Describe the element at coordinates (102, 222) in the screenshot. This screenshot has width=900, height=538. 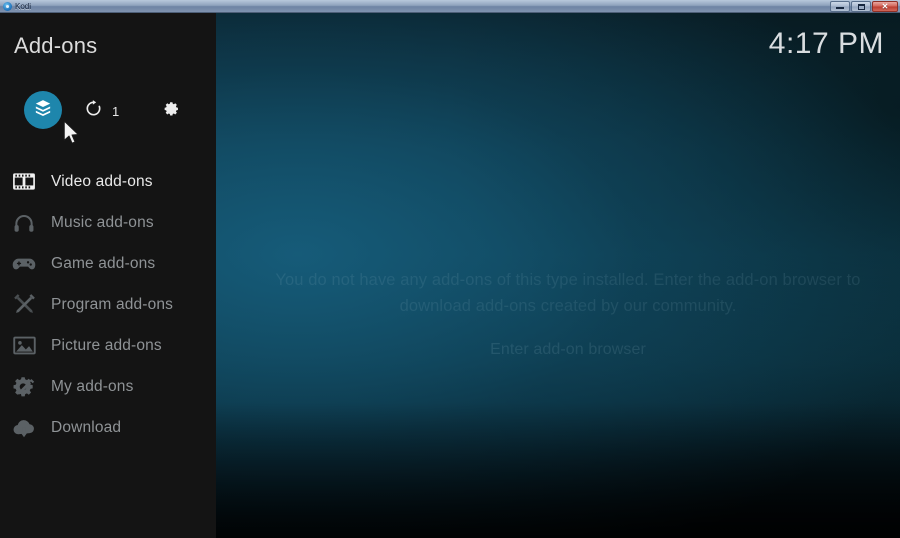
I see `sidebar-item-label: Music add-ons` at that location.